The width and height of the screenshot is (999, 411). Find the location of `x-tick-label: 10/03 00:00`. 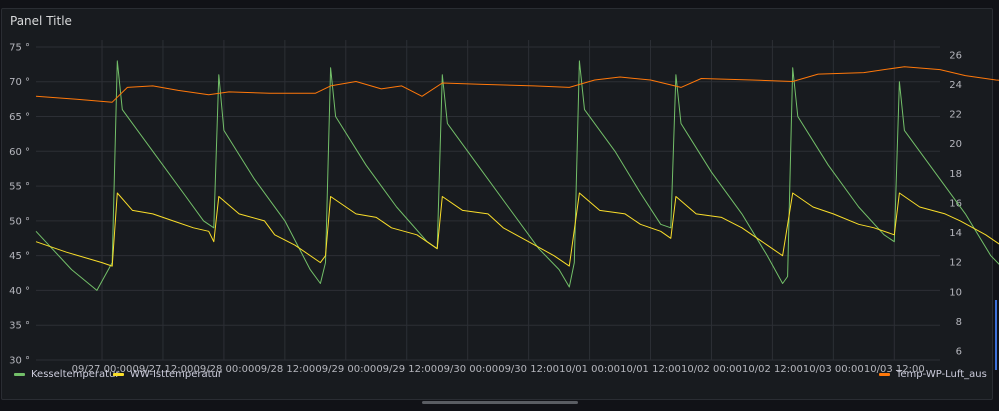

x-tick-label: 10/03 00:00 is located at coordinates (833, 369).